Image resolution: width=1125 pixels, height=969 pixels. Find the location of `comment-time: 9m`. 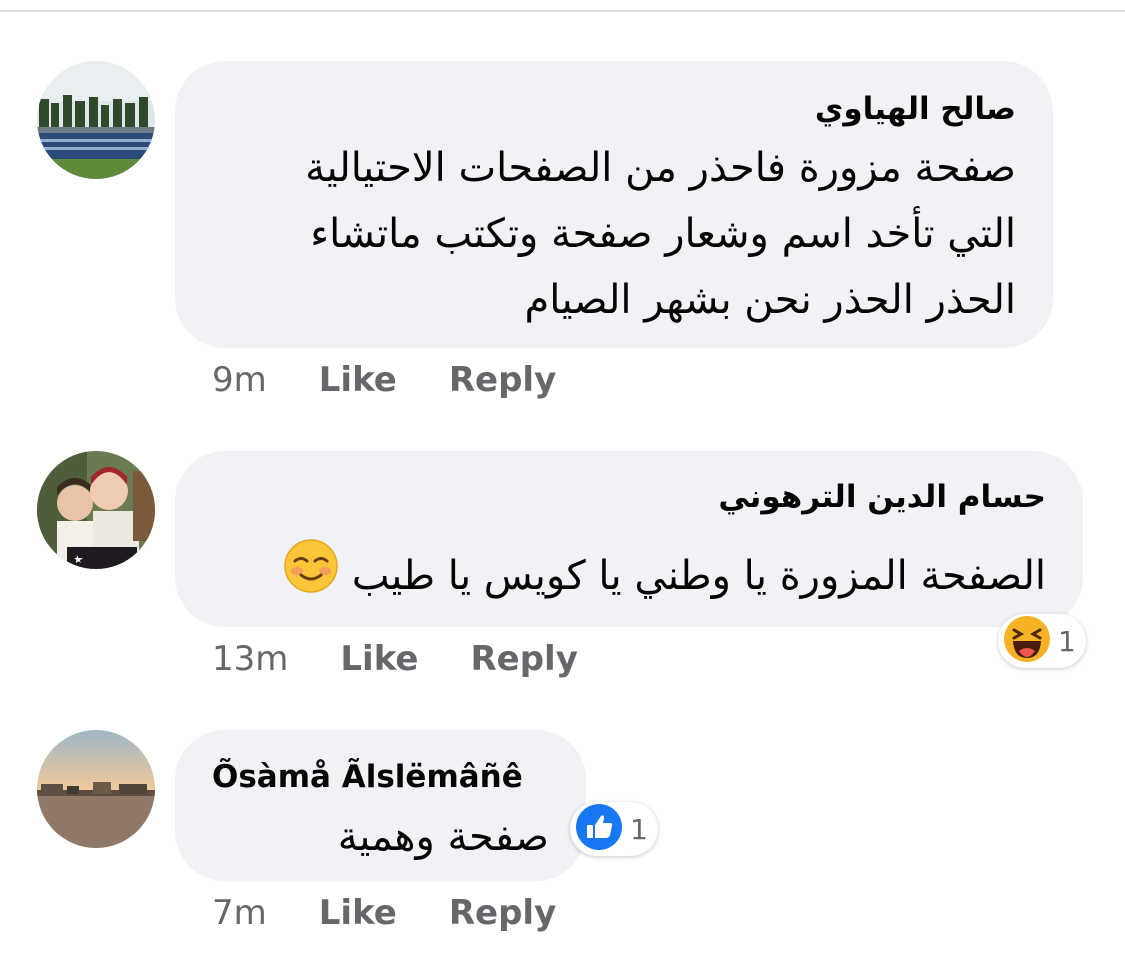

comment-time: 9m is located at coordinates (239, 380).